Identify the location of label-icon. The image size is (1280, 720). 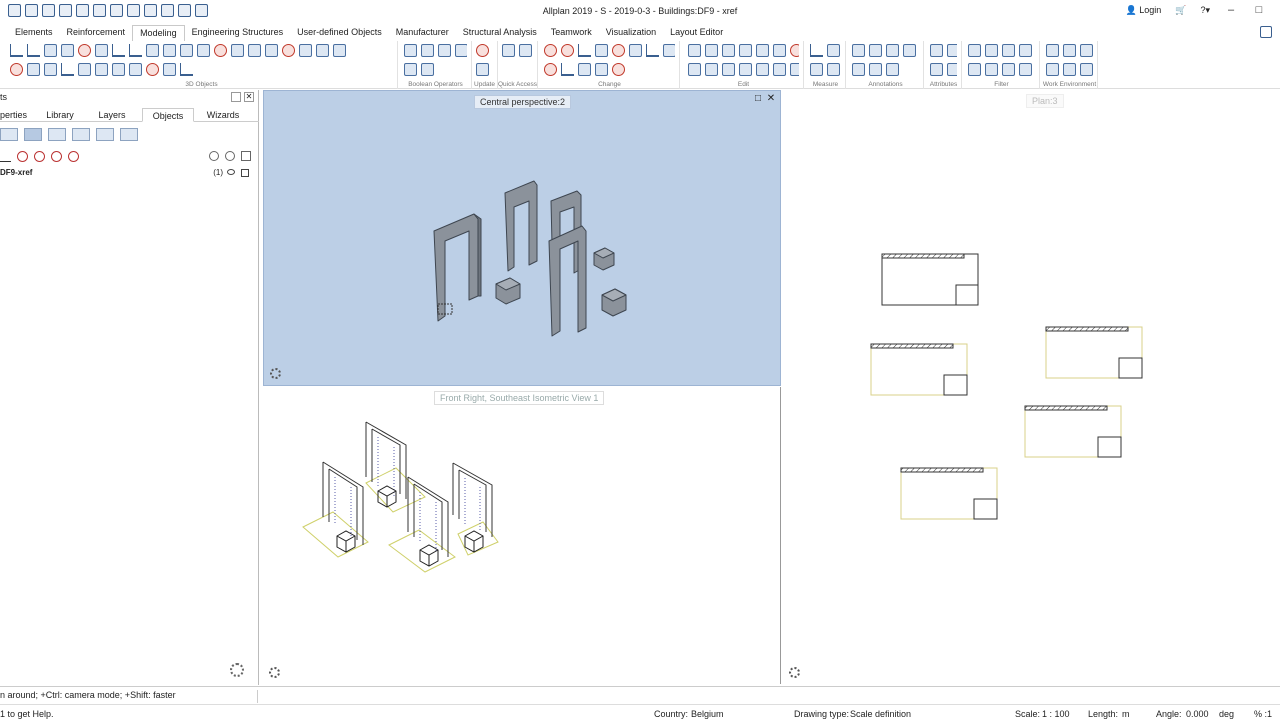
(892, 50).